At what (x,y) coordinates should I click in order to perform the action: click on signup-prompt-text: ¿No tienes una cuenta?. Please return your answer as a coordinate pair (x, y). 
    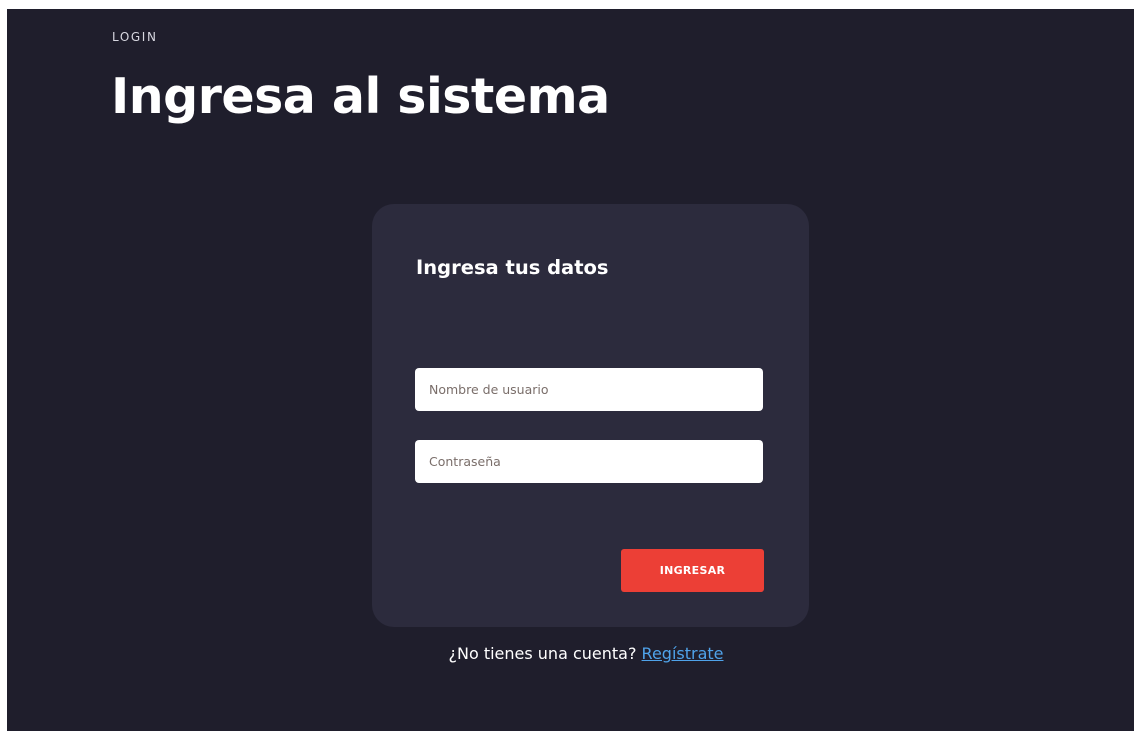
    Looking at the image, I should click on (542, 653).